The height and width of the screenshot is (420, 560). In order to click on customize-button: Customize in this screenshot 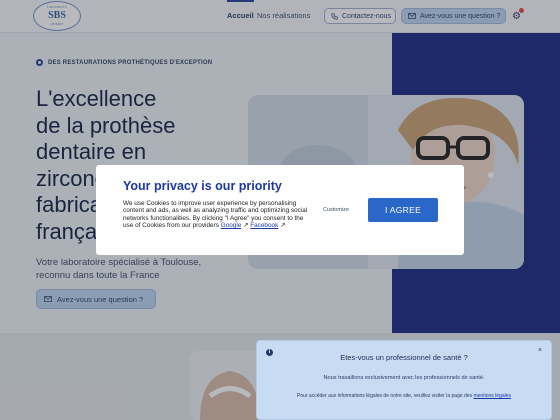, I will do `click(336, 210)`.